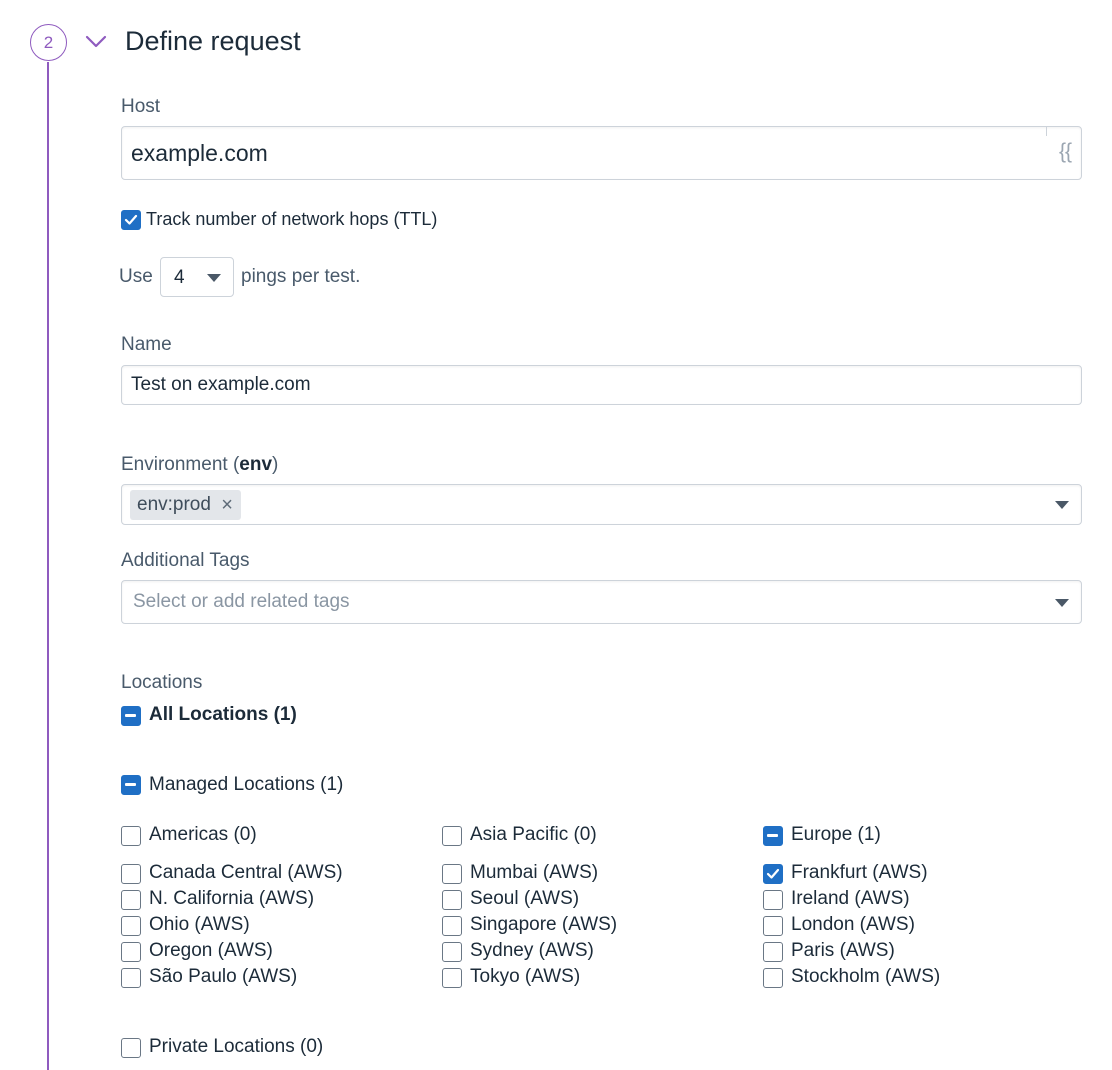 This screenshot has height=1070, width=1112. Describe the element at coordinates (525, 976) in the screenshot. I see `location-label: Tokyo (AWS)` at that location.